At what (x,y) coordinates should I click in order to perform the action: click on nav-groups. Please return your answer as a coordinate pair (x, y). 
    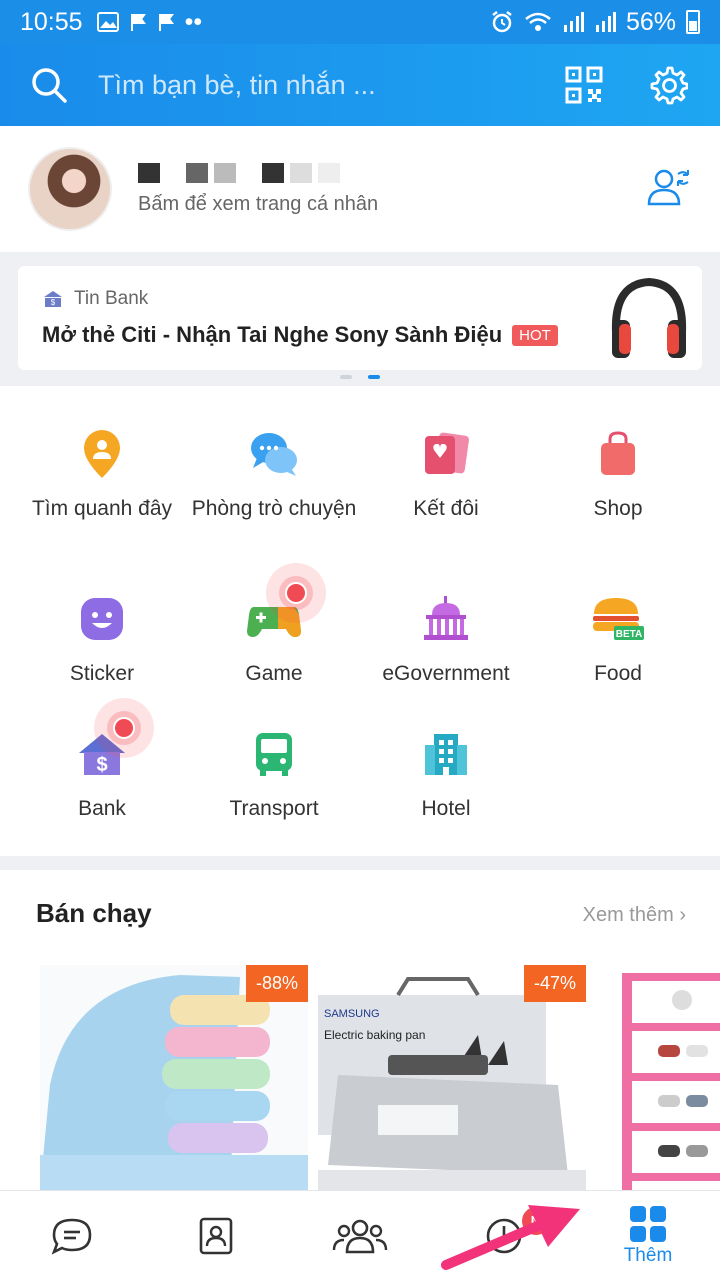
    Looking at the image, I should click on (360, 1235).